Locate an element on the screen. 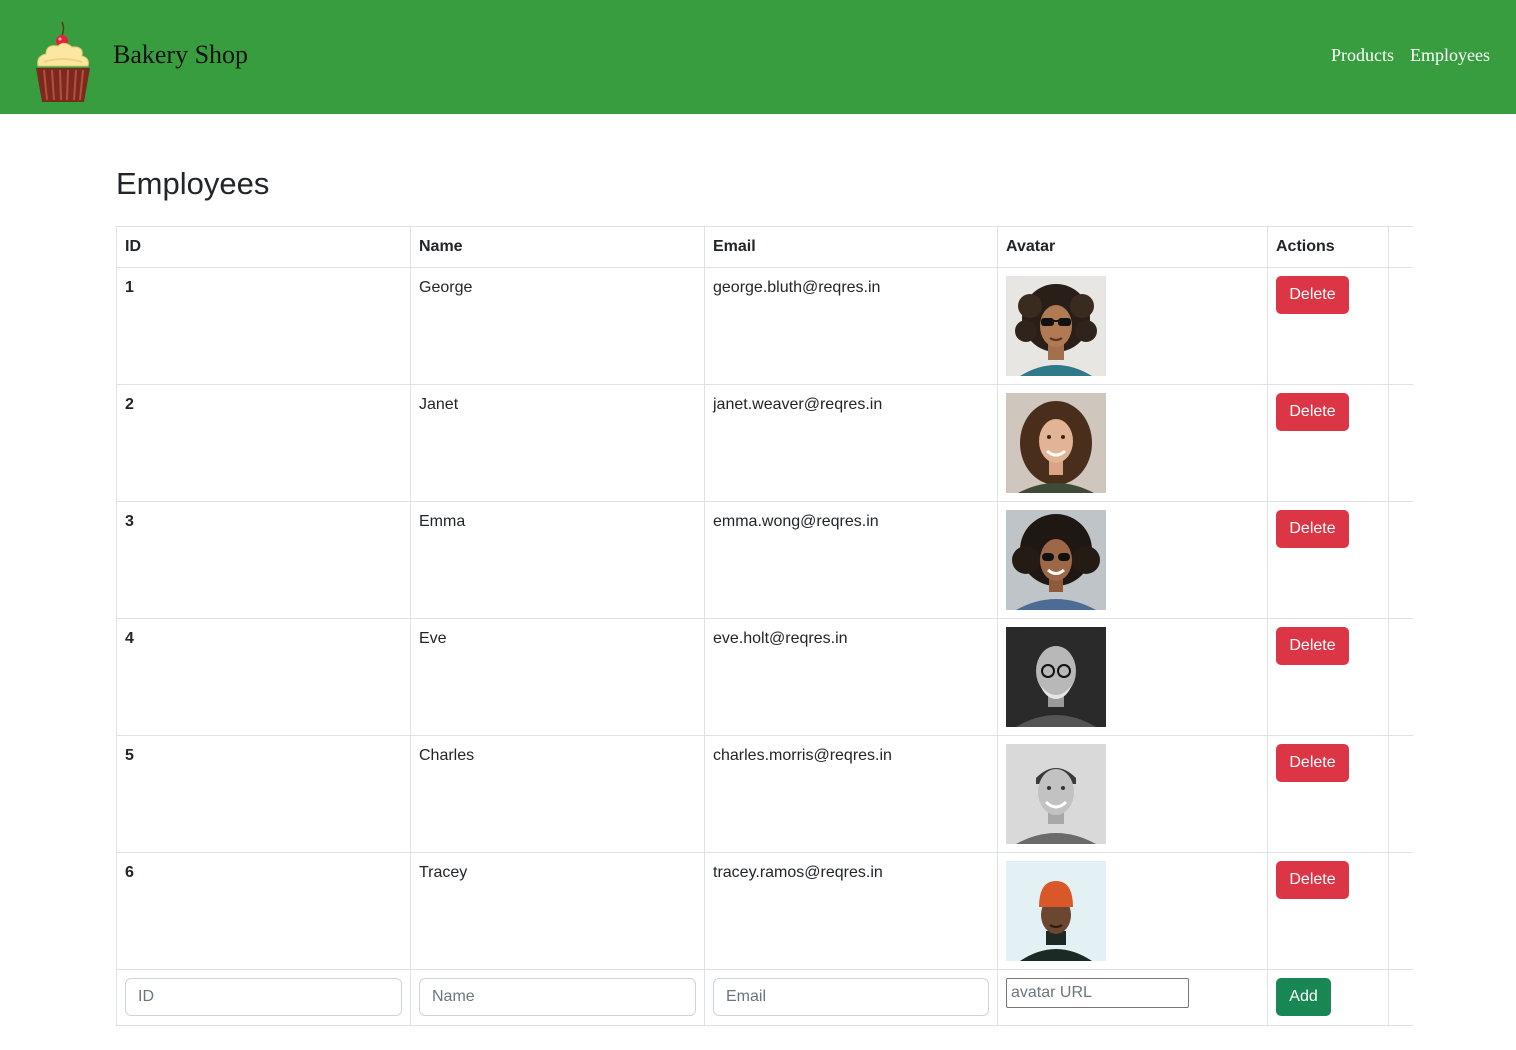 Image resolution: width=1516 pixels, height=1050 pixels. cell-name-input is located at coordinates (557, 997).